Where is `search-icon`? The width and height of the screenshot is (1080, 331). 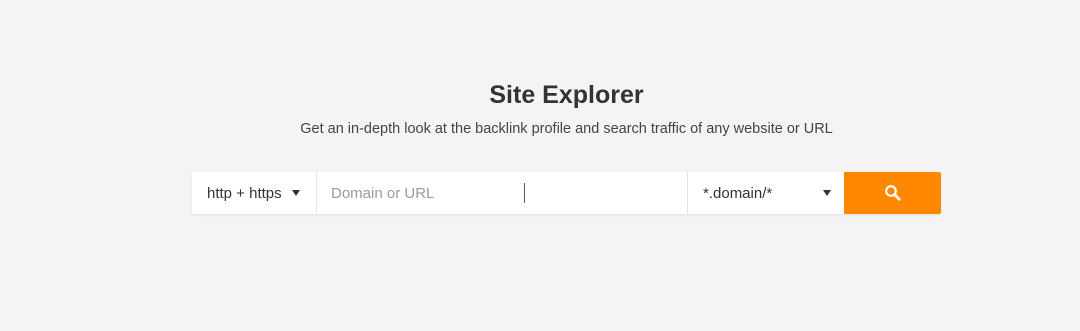 search-icon is located at coordinates (892, 193).